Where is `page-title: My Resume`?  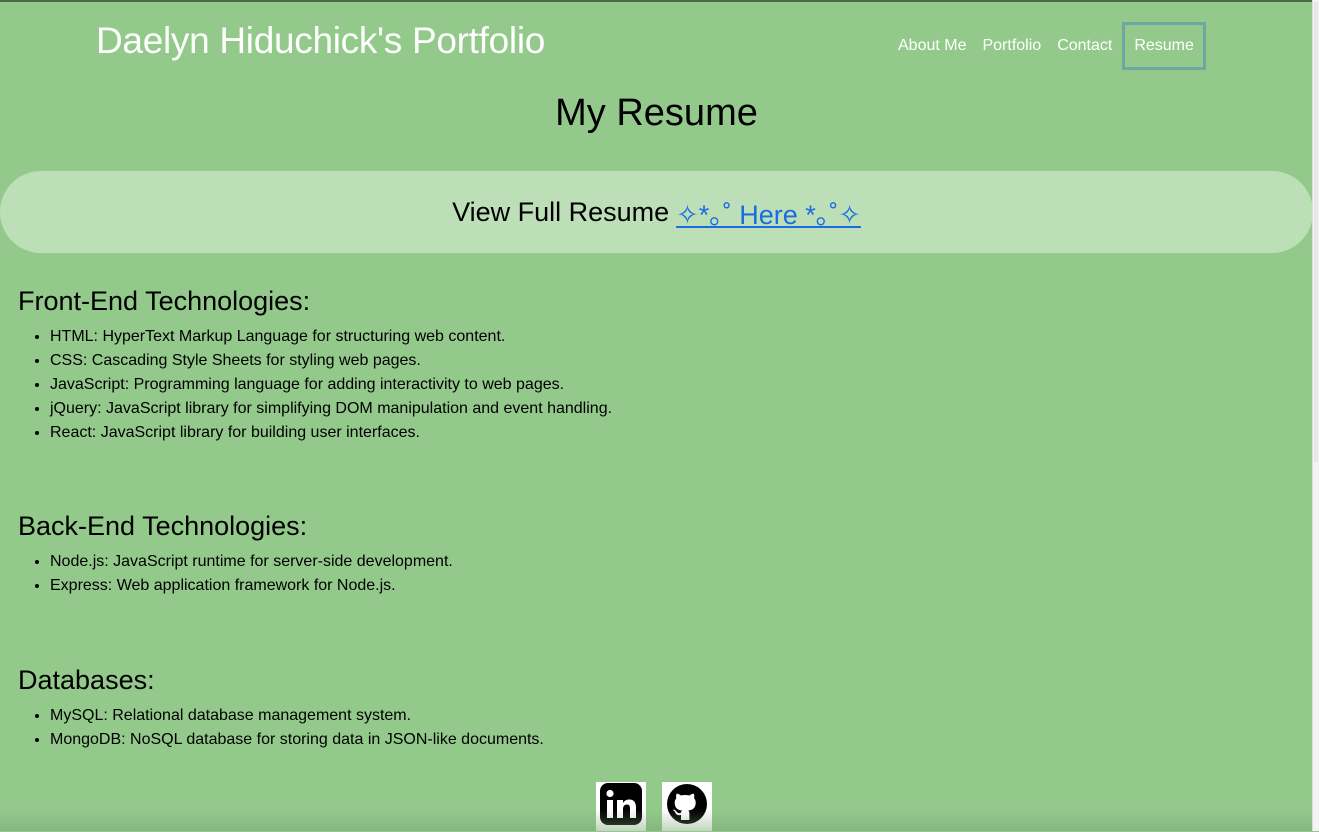
page-title: My Resume is located at coordinates (656, 113).